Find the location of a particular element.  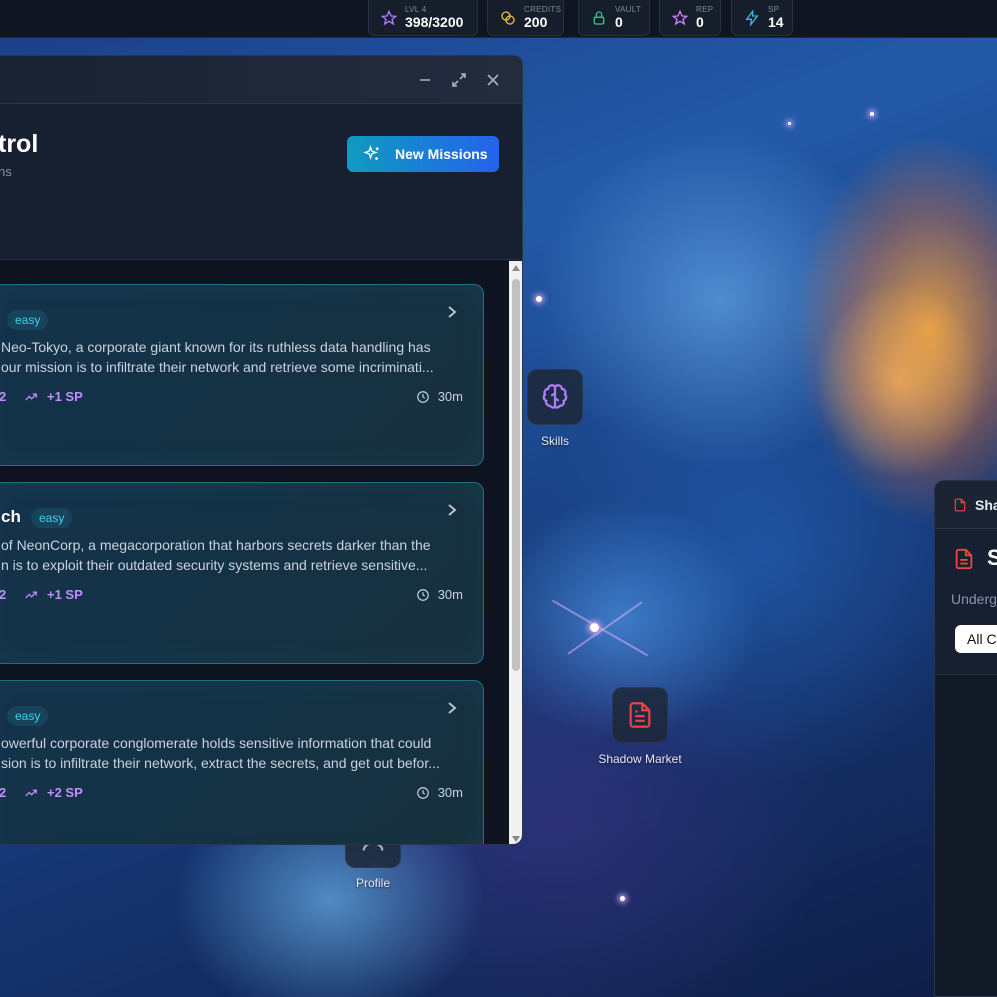

window-header: S Underg All C is located at coordinates (966, 602).